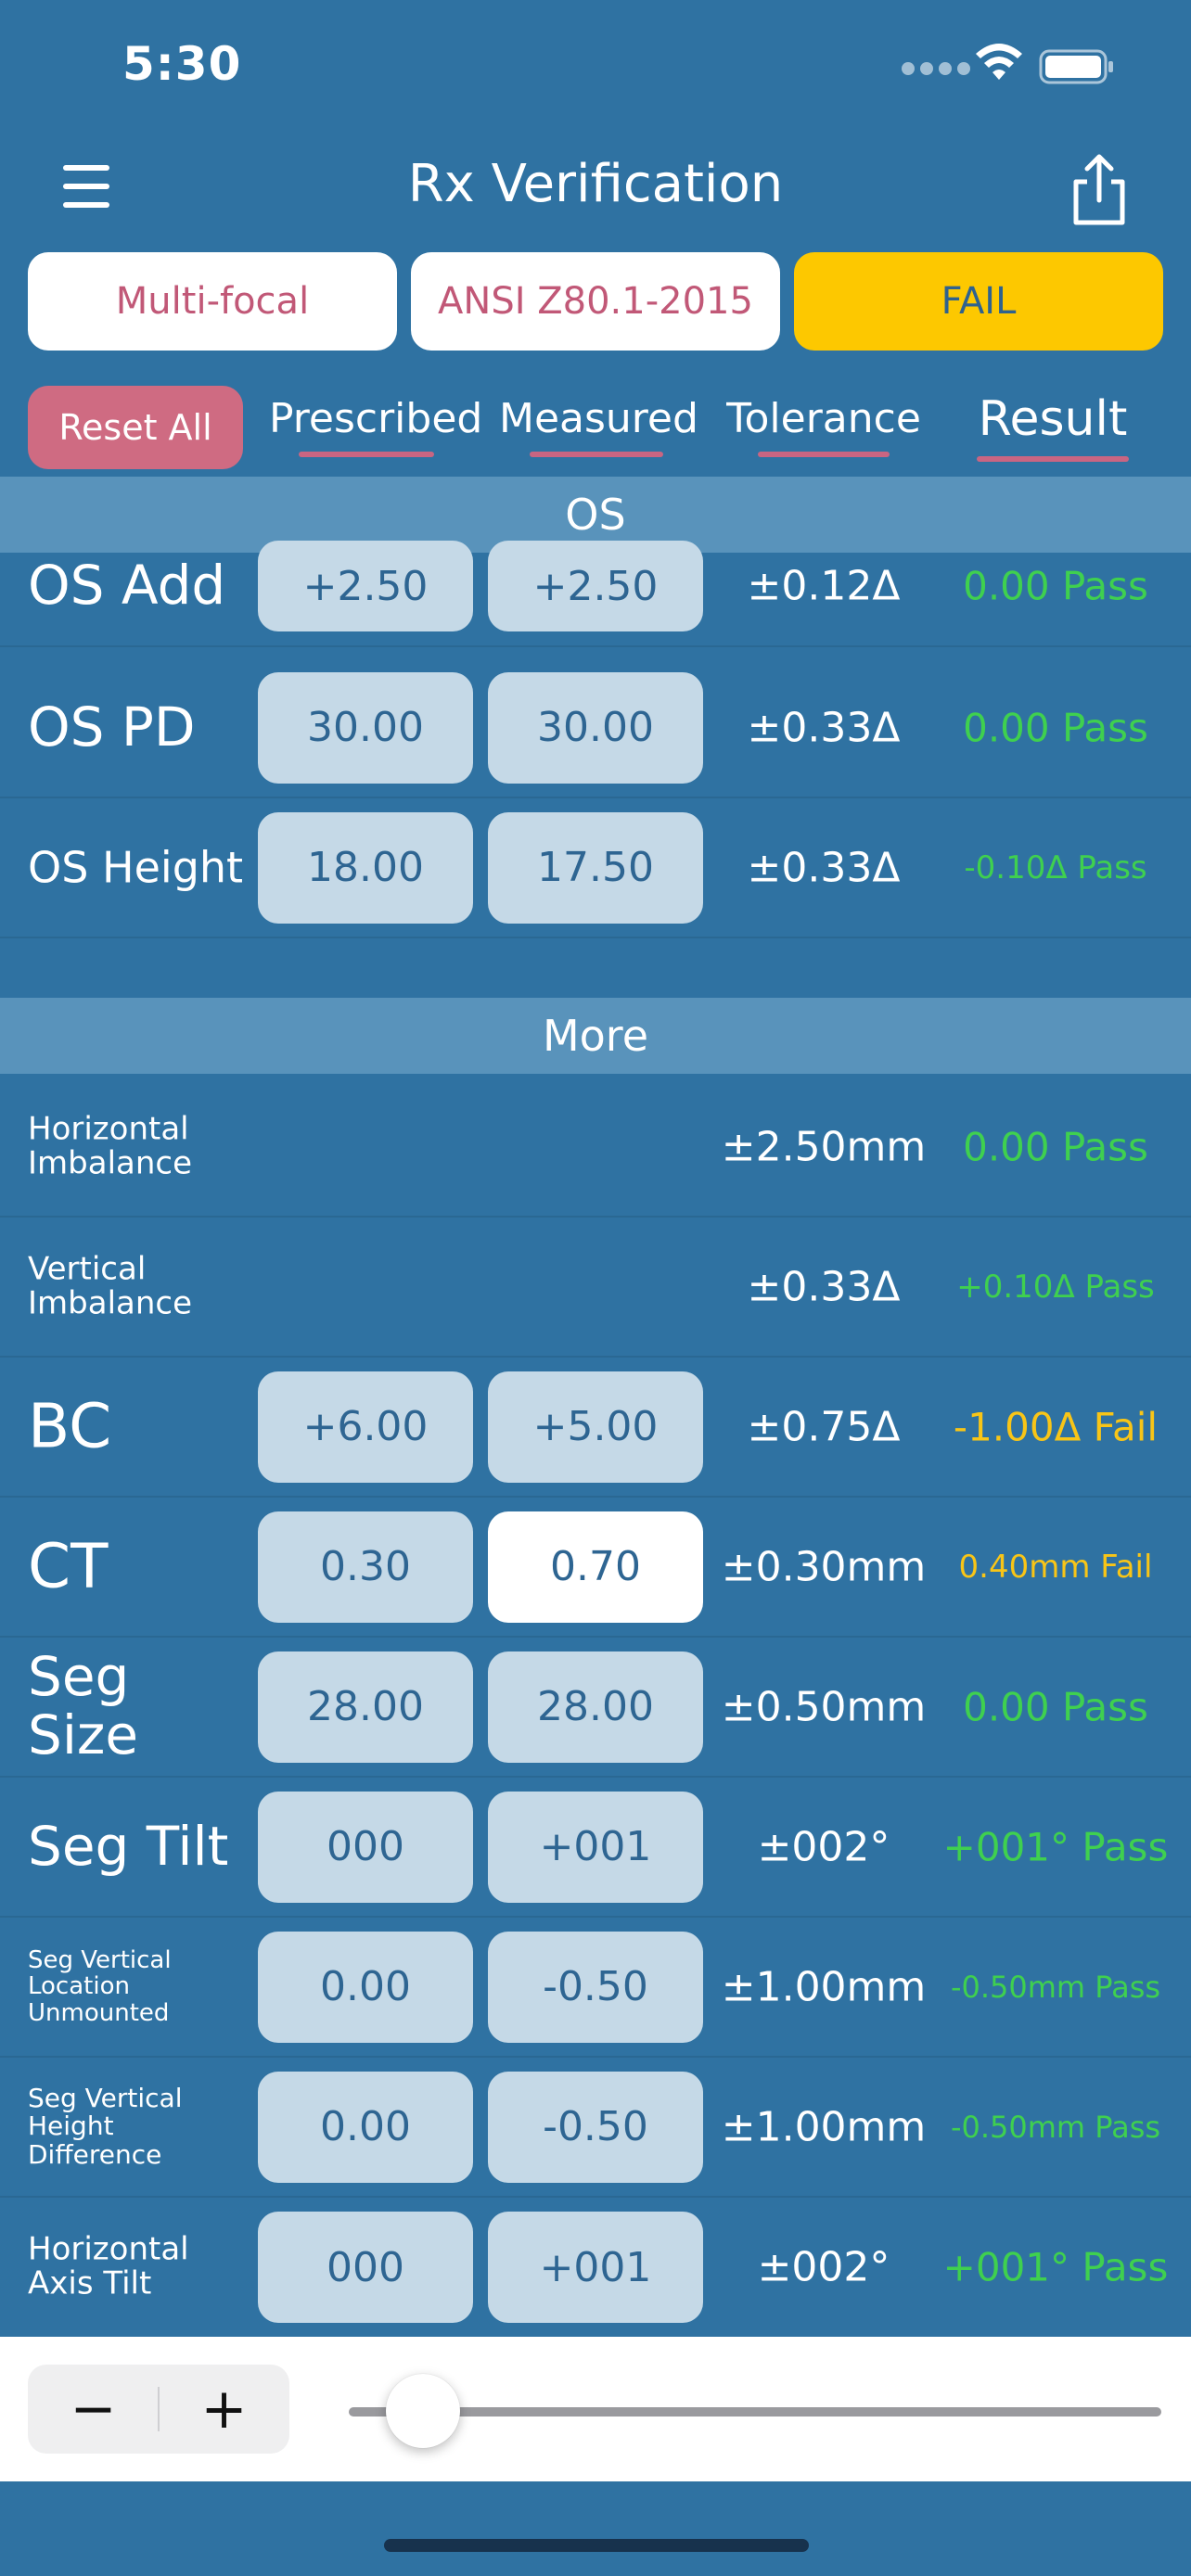 This screenshot has height=2576, width=1191. What do you see at coordinates (111, 1146) in the screenshot?
I see `row-label: Horizontal Imbalance` at bounding box center [111, 1146].